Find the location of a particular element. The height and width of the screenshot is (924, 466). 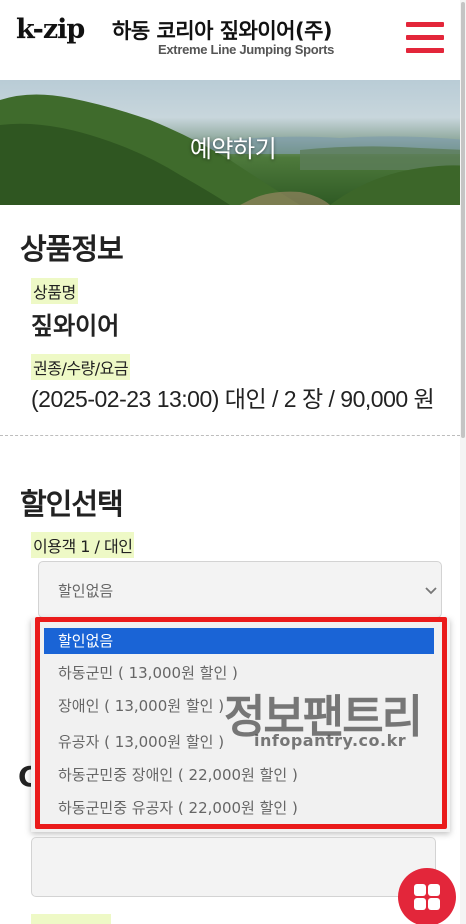

grid-apps-icon is located at coordinates (427, 896).